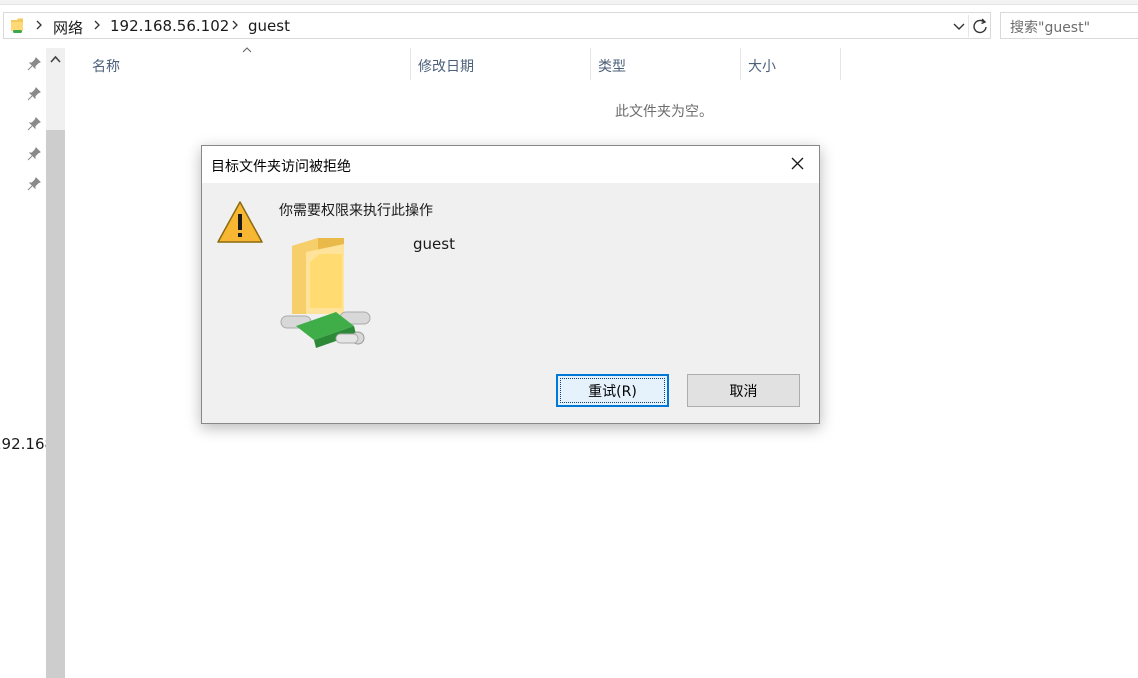  I want to click on empty-folder-message: 此文件夹为空。, so click(664, 112).